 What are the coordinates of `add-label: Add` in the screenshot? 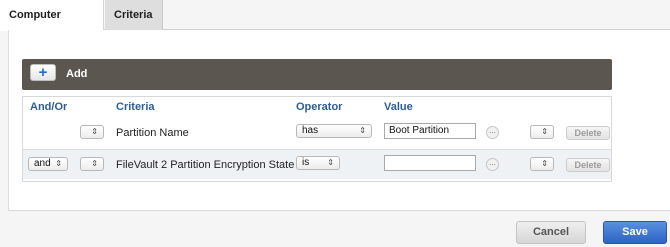 It's located at (76, 74).